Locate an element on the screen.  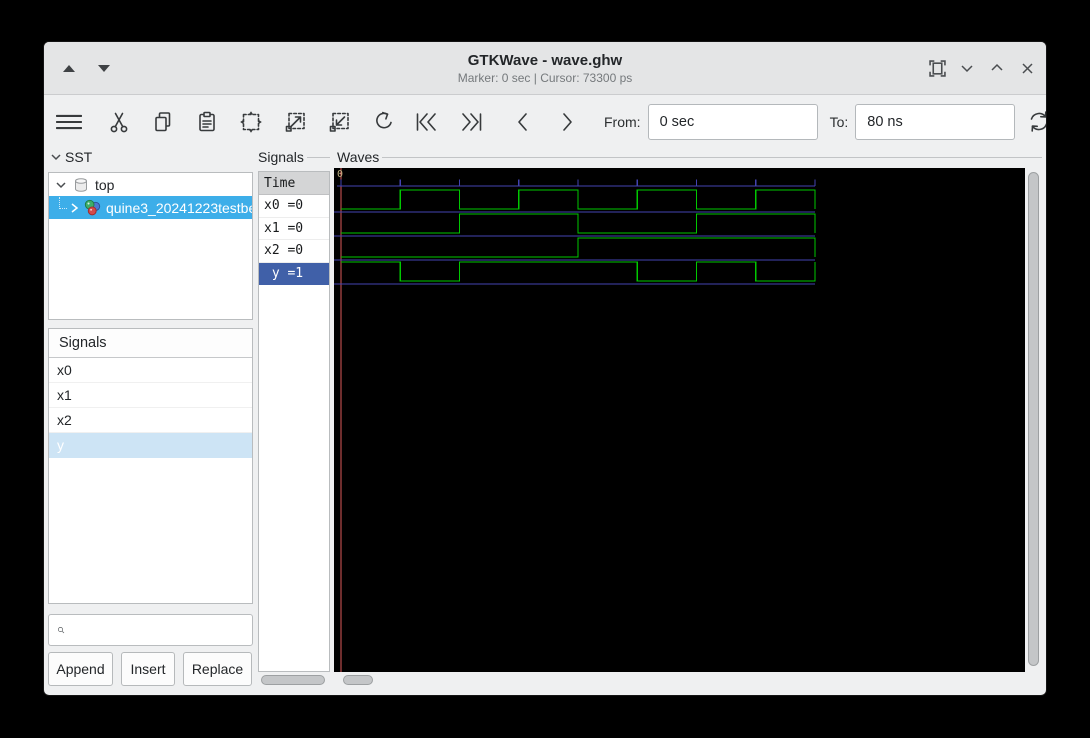
copy-icon is located at coordinates (163, 121).